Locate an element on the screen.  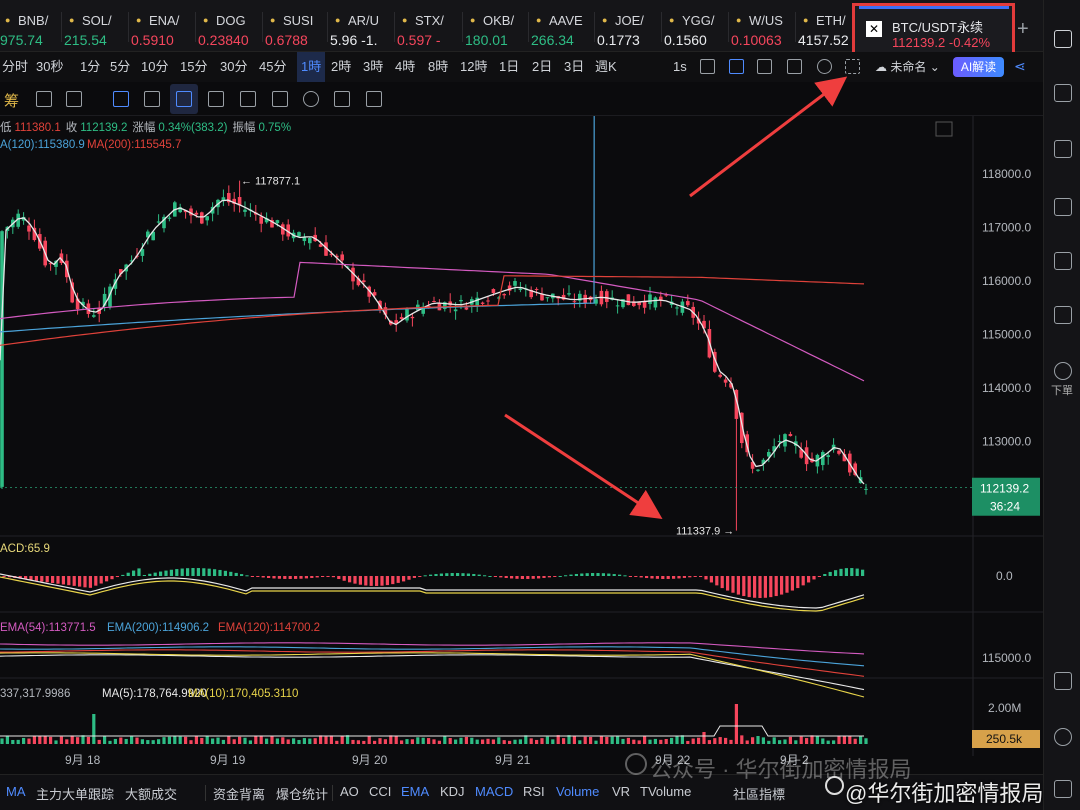
ticker-item: ● AR/U 5.96 -1. is located at coordinates (362, 26).